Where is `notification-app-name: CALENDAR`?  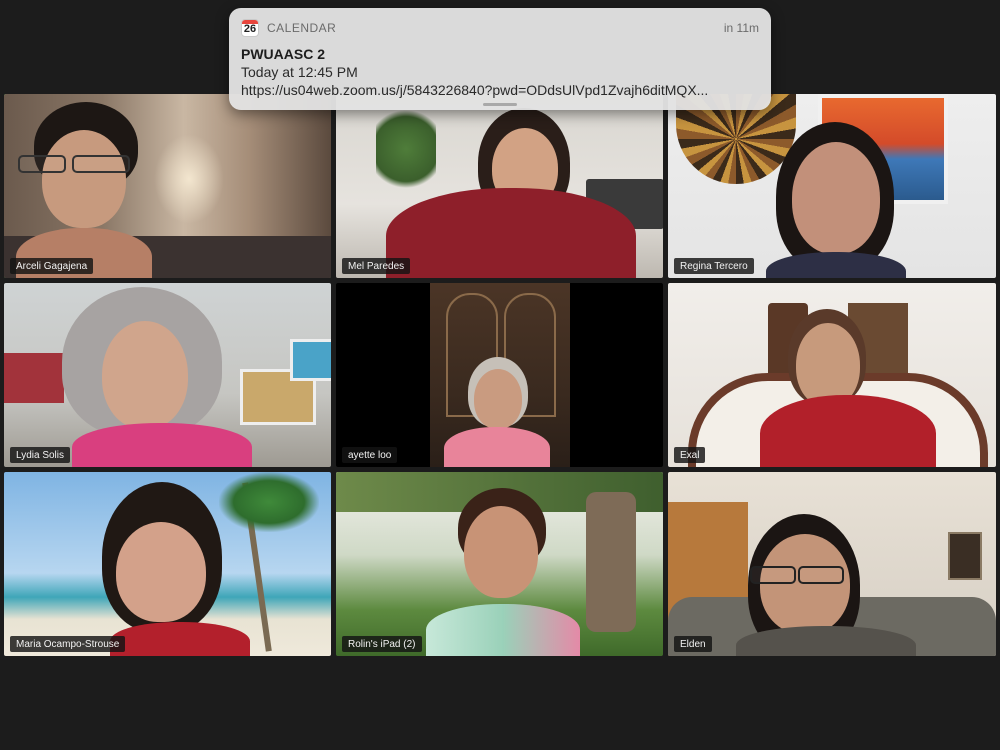 notification-app-name: CALENDAR is located at coordinates (302, 28).